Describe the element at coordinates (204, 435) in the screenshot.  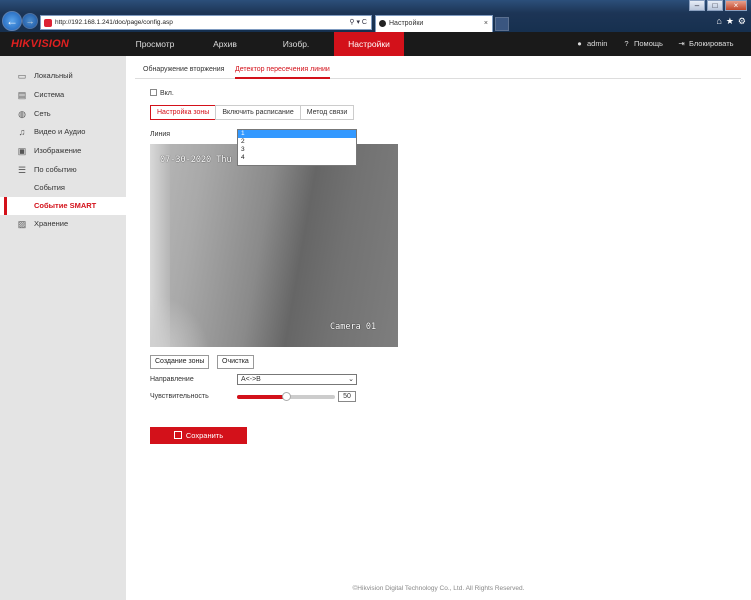
I see `save-label: Сохранить` at that location.